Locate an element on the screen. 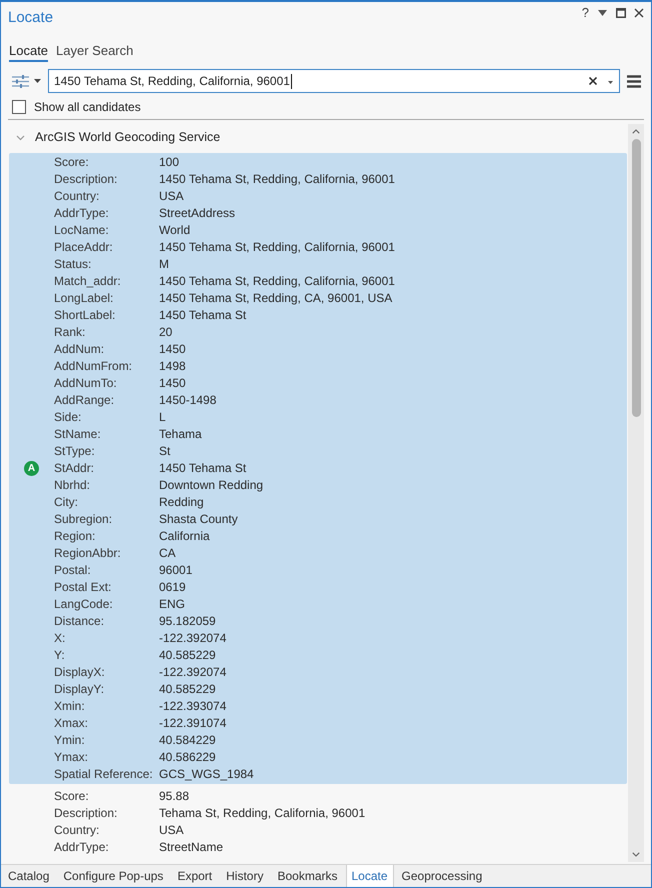 This screenshot has width=652, height=888. field-value: 40.586229 is located at coordinates (187, 757).